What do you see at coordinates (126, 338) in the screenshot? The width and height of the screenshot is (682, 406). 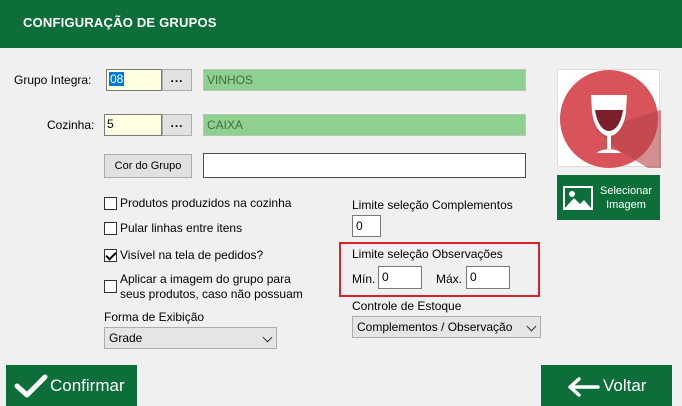 I see `forma-exibicao-value: Grade` at bounding box center [126, 338].